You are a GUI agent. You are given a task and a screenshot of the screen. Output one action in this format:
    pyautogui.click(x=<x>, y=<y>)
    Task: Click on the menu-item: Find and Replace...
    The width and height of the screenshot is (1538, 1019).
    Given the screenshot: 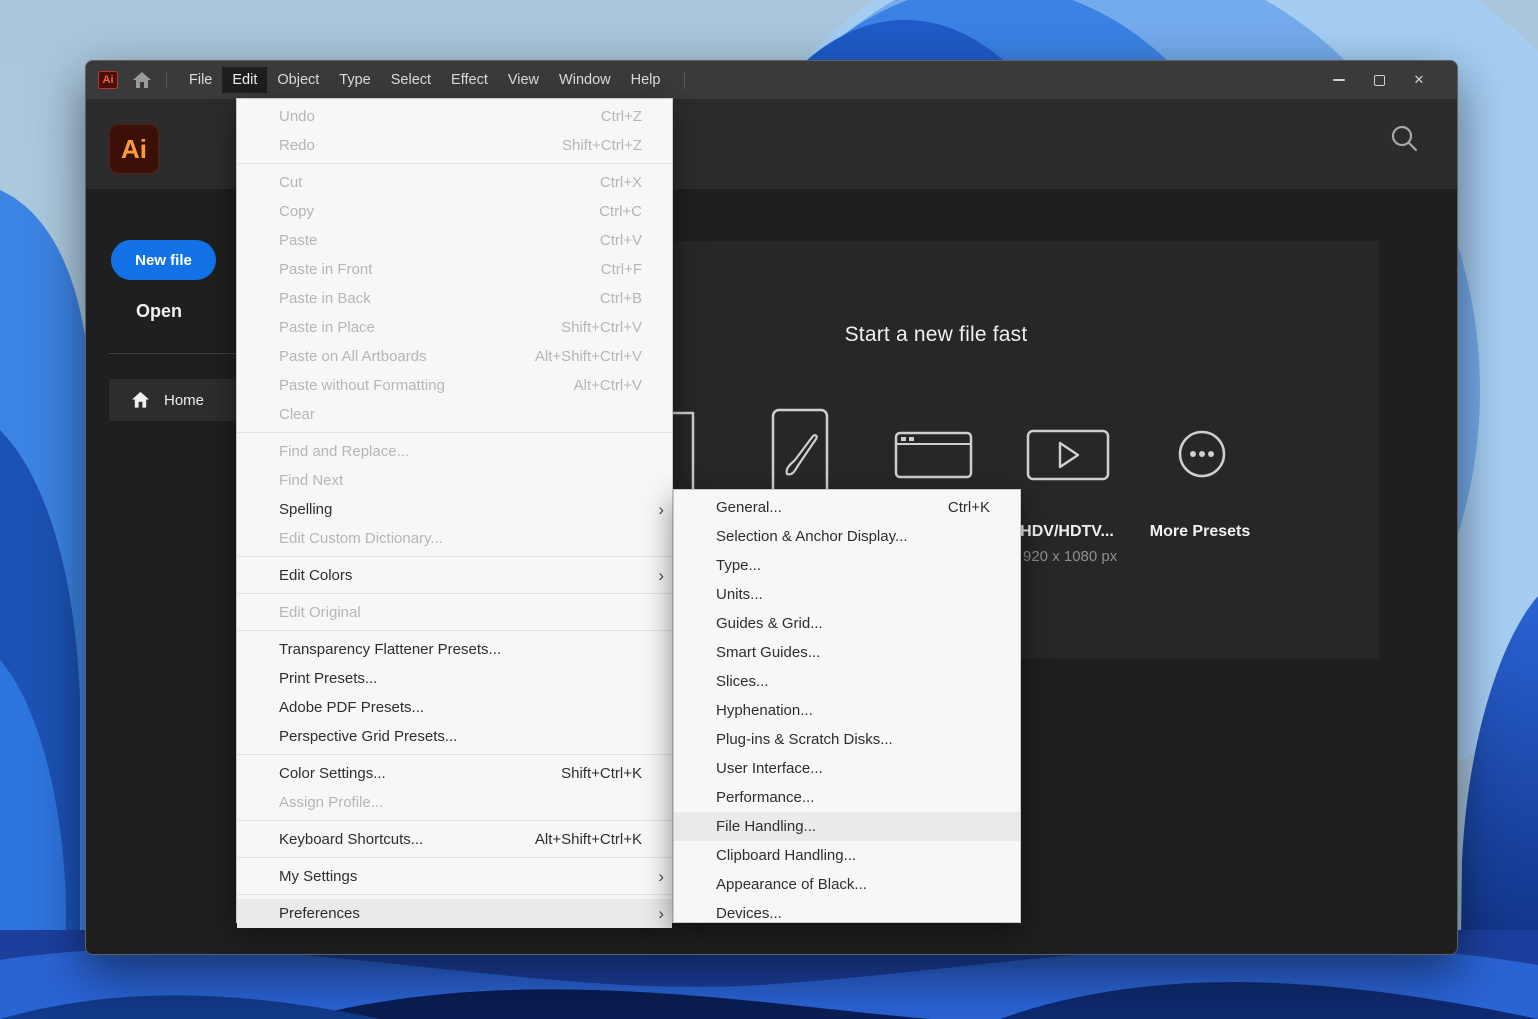 What is the action you would take?
    pyautogui.click(x=454, y=451)
    